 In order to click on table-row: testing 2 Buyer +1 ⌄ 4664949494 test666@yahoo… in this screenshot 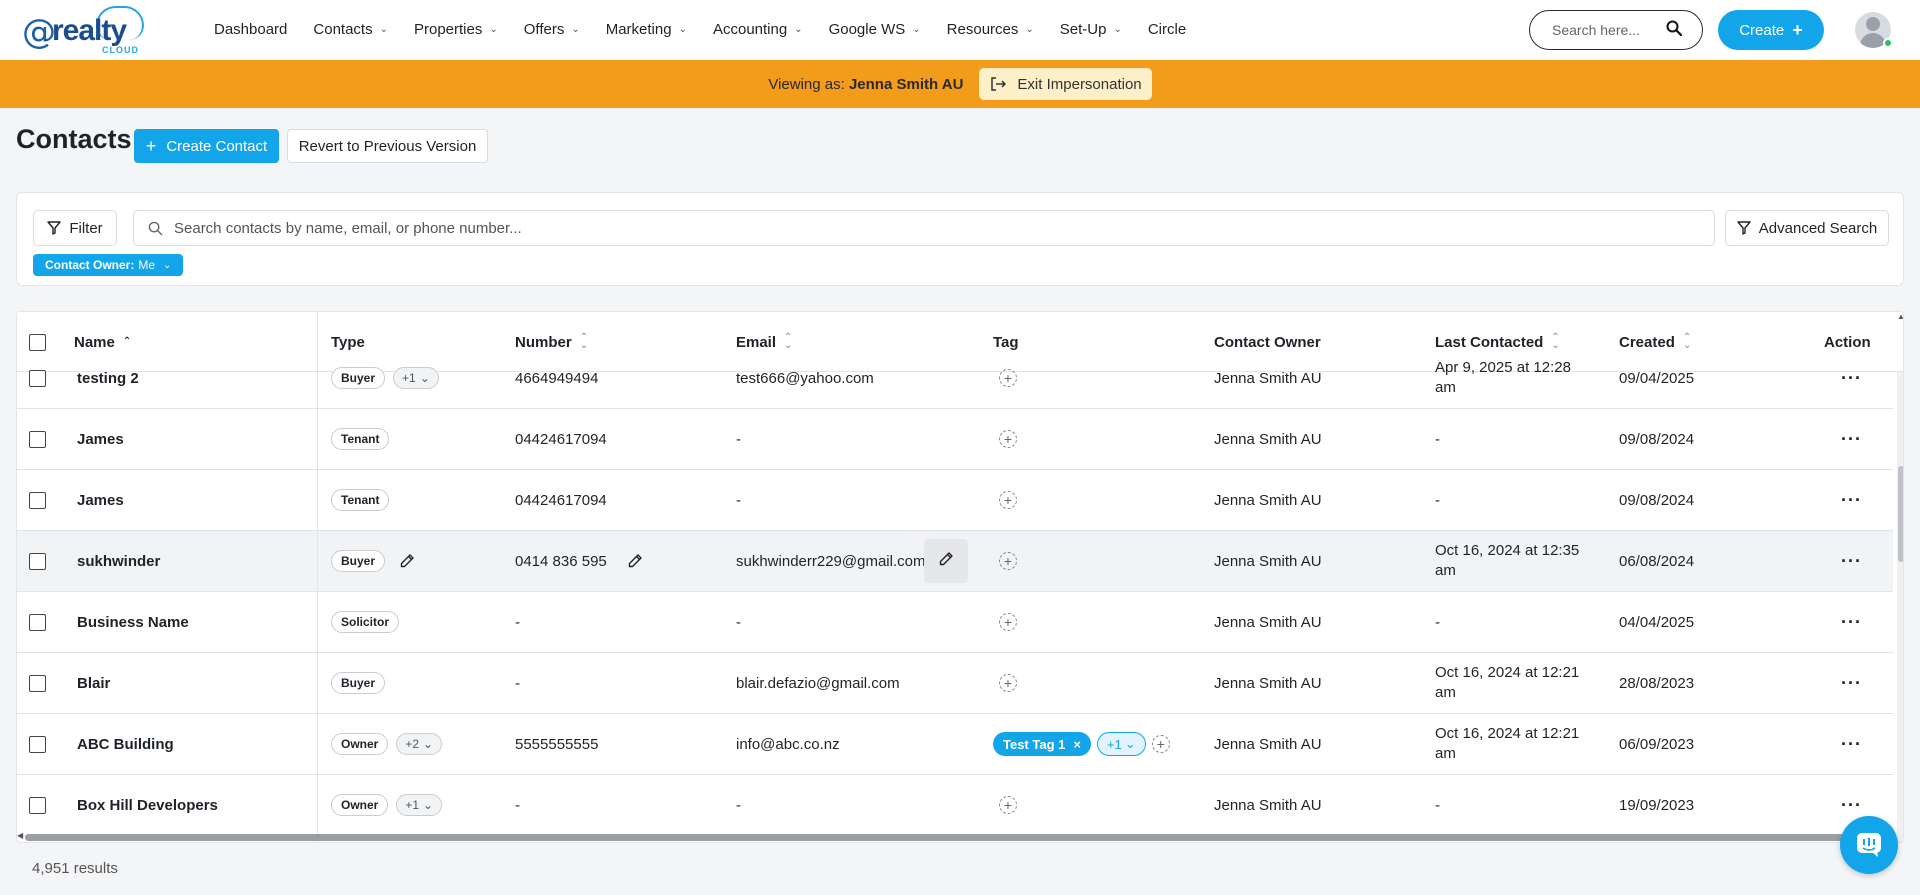, I will do `click(955, 378)`.